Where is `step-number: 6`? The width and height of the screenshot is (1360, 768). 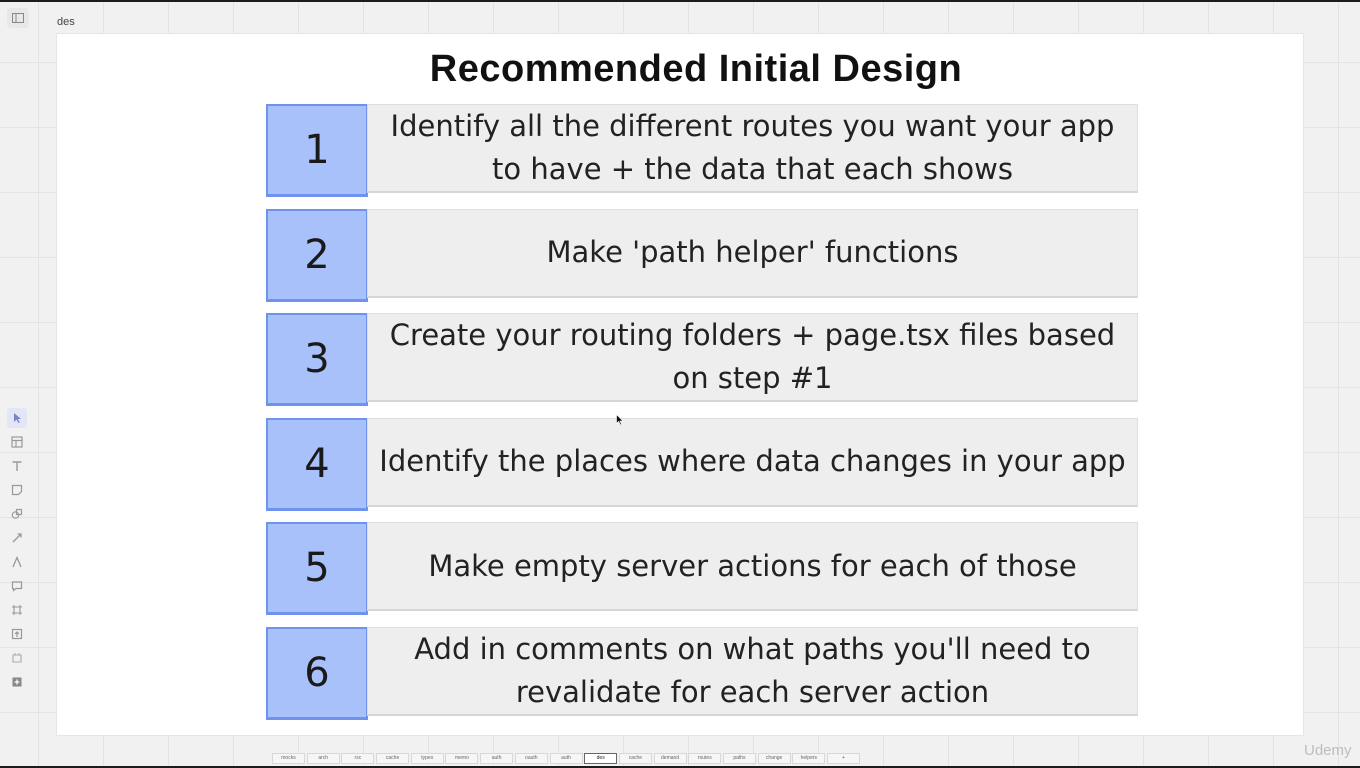 step-number: 6 is located at coordinates (317, 673).